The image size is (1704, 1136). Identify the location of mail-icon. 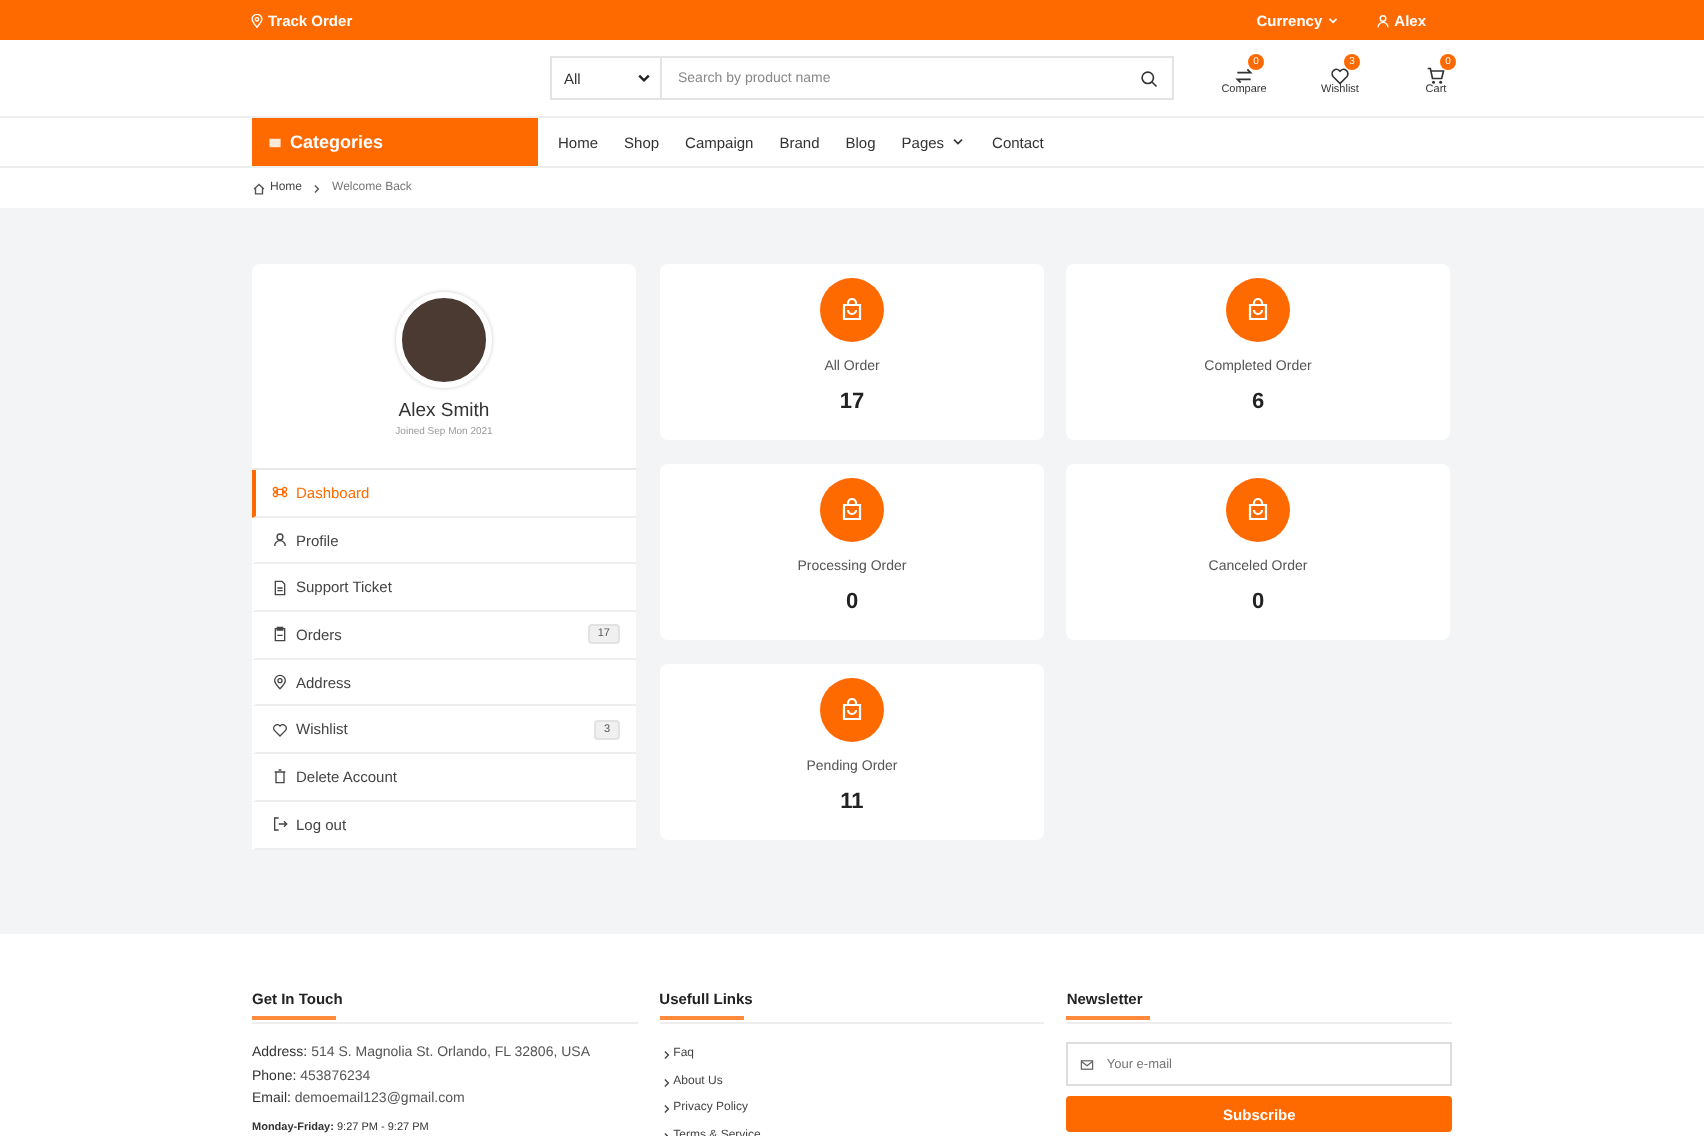
(1087, 1064).